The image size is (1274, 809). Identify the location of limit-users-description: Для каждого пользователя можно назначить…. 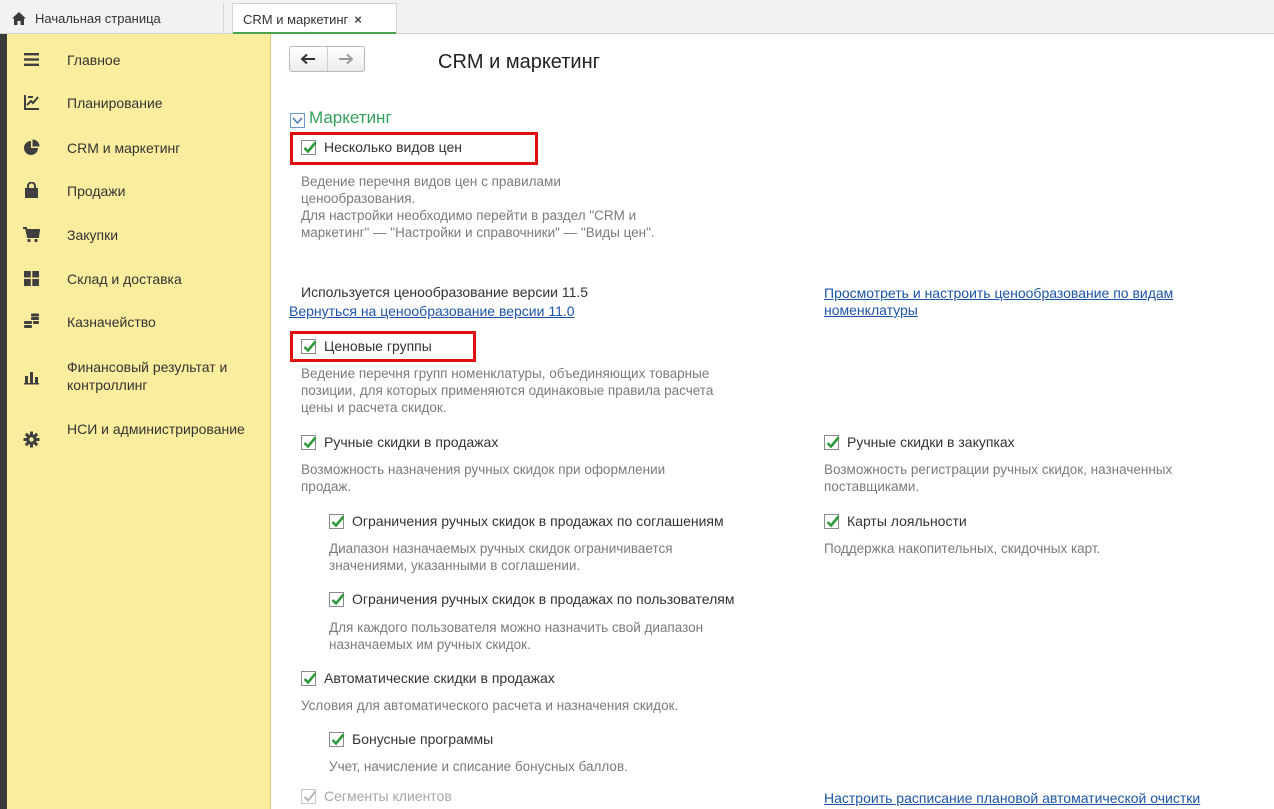
(516, 636).